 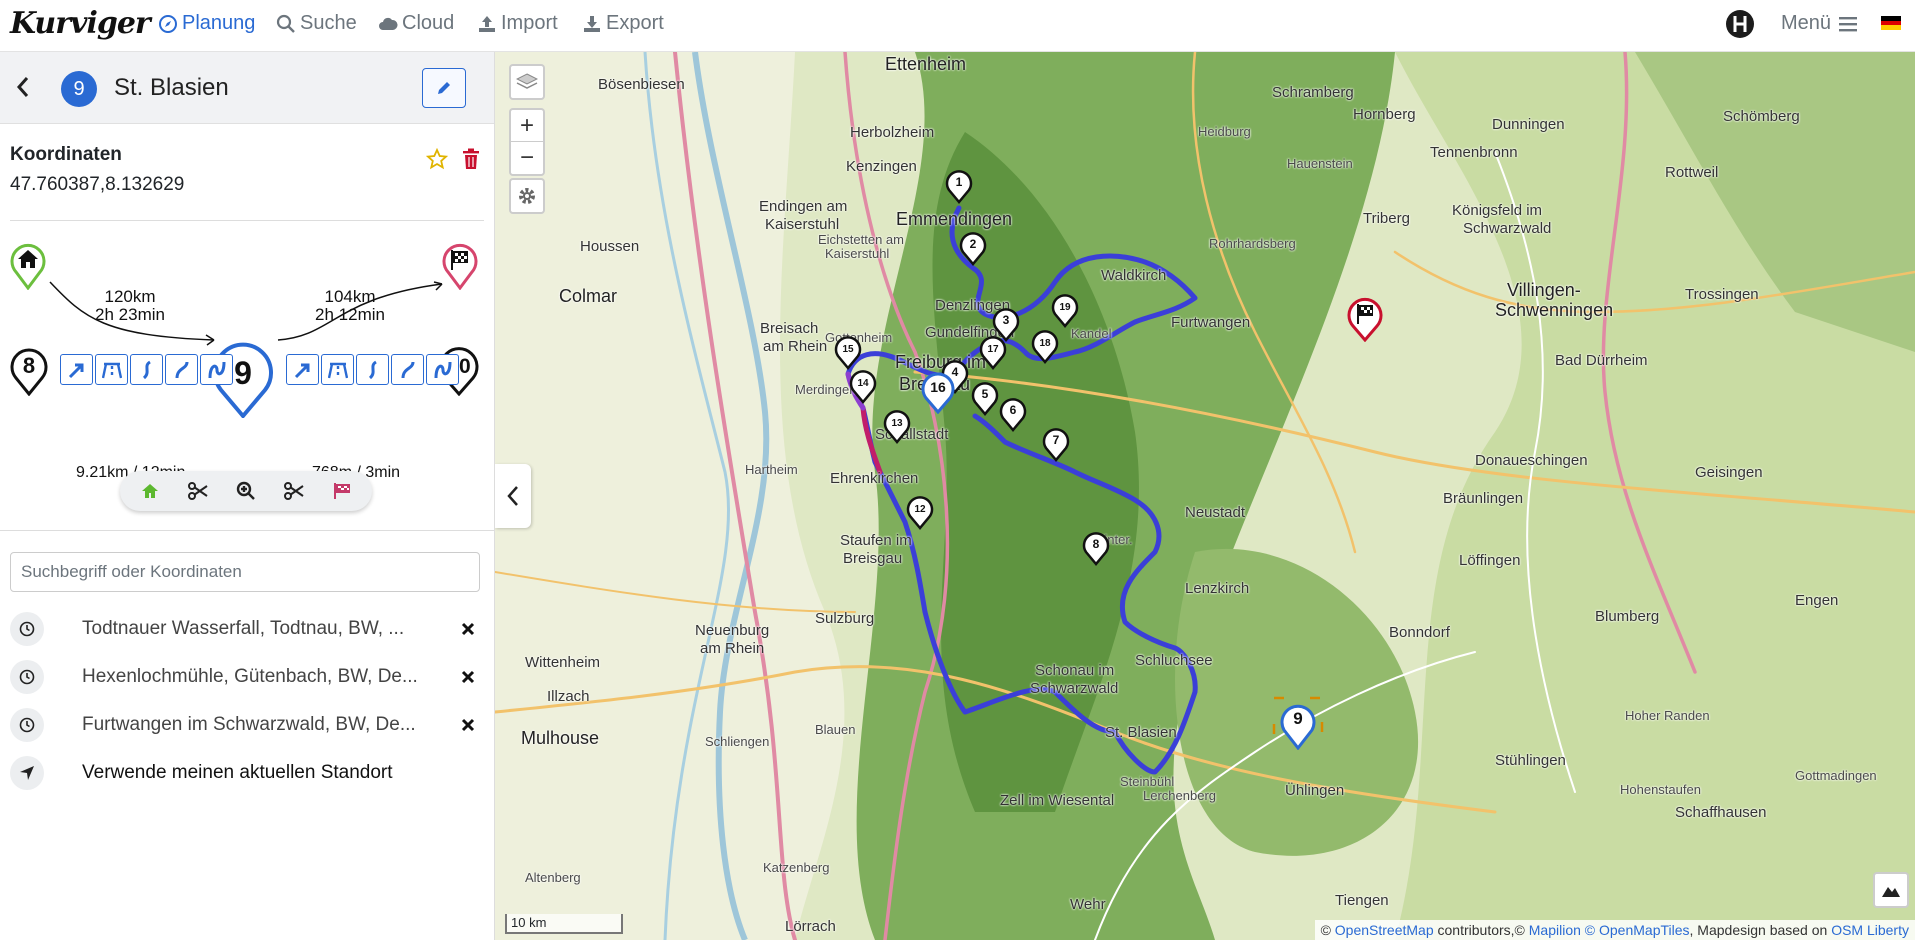 I want to click on map-finish-pin-icon, so click(x=1365, y=319).